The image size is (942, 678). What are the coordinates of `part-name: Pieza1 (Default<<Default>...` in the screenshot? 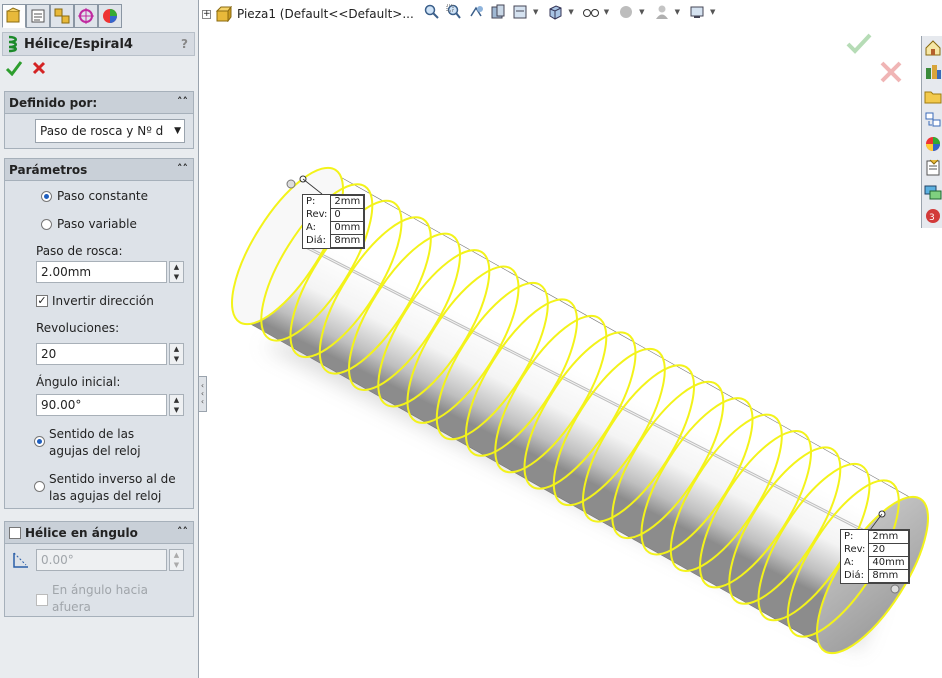 It's located at (325, 14).